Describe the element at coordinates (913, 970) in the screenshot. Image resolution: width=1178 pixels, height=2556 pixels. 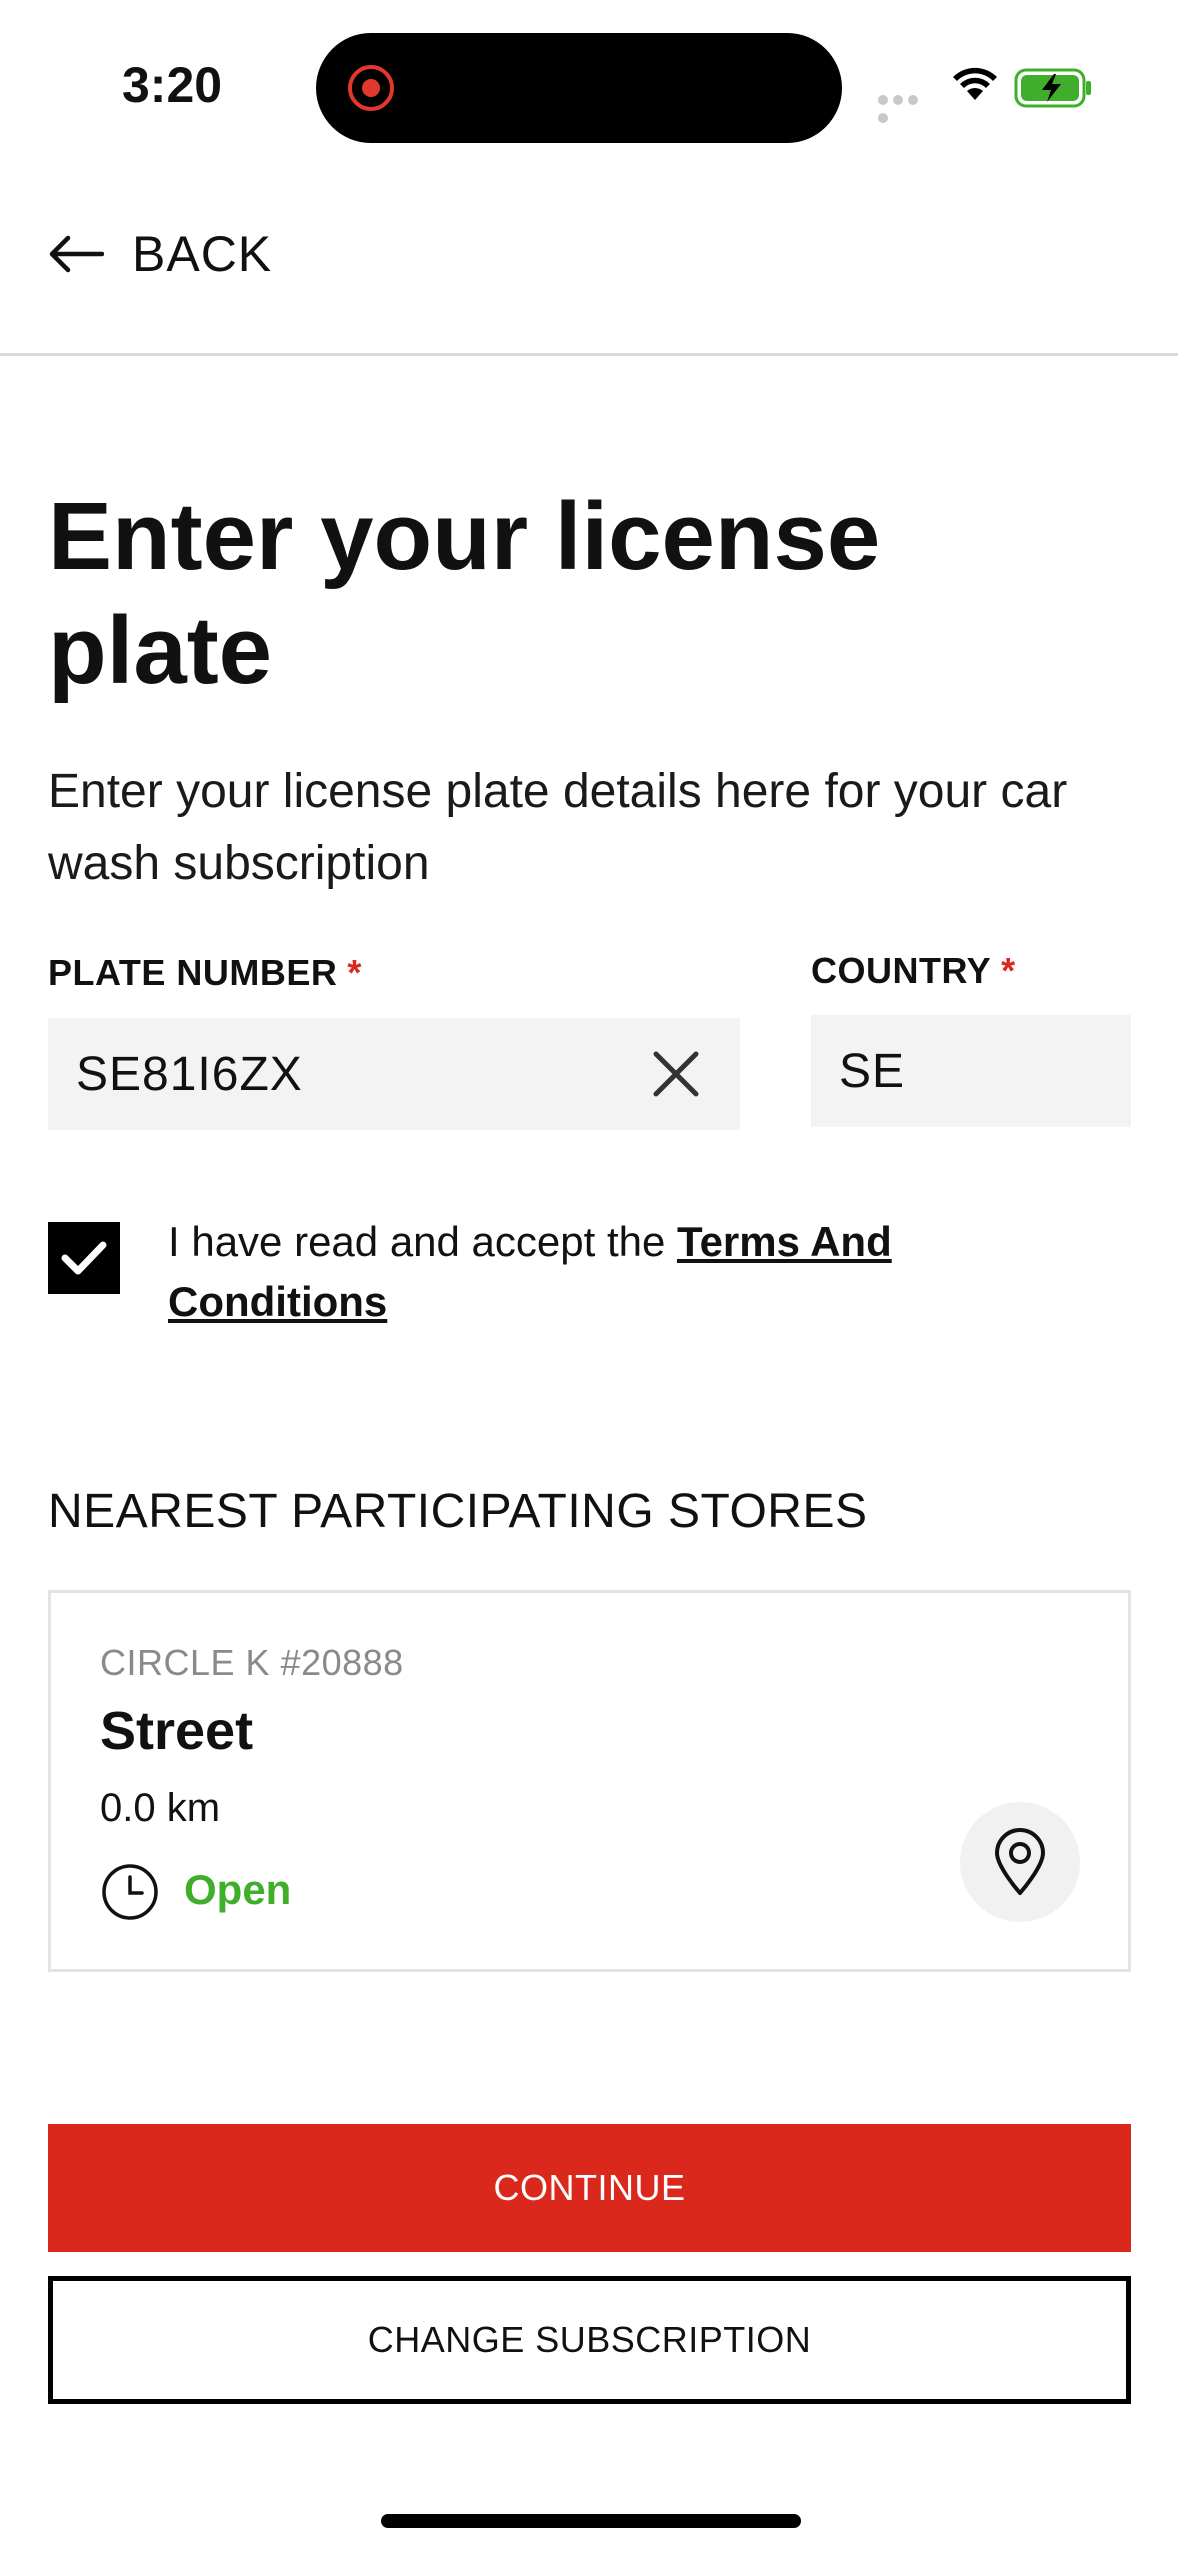
I see `country-label: COUNTRY *` at that location.